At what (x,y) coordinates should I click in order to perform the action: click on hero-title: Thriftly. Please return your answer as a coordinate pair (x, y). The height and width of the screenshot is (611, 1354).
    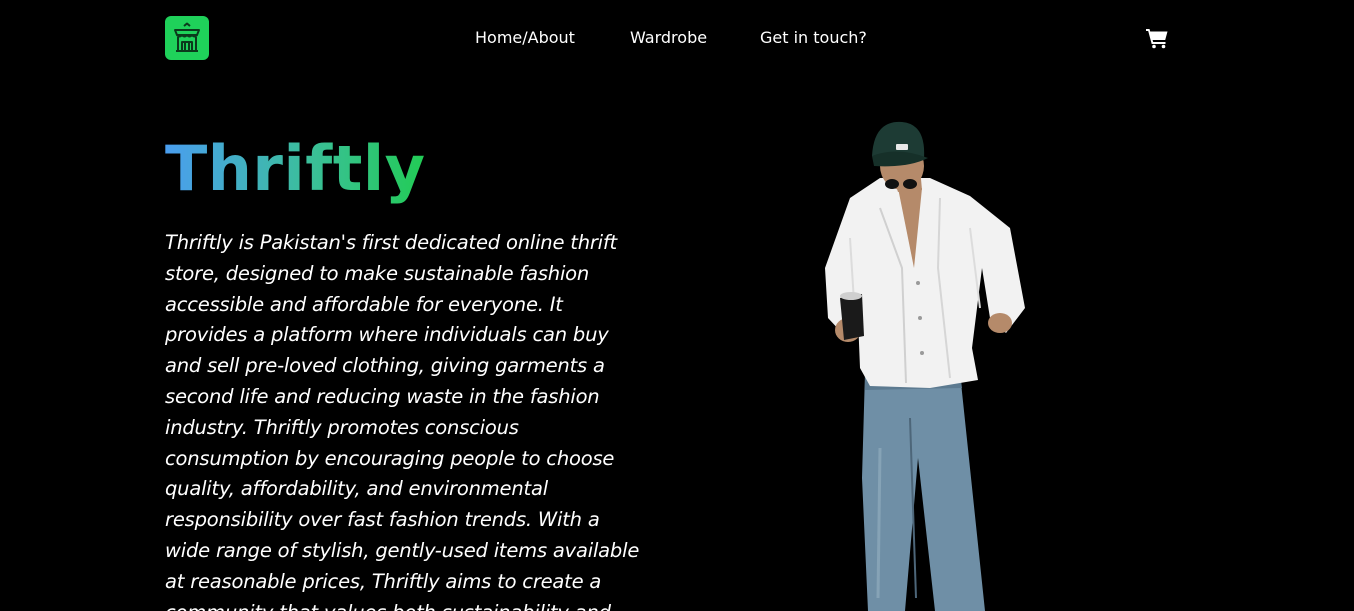
    Looking at the image, I should click on (295, 169).